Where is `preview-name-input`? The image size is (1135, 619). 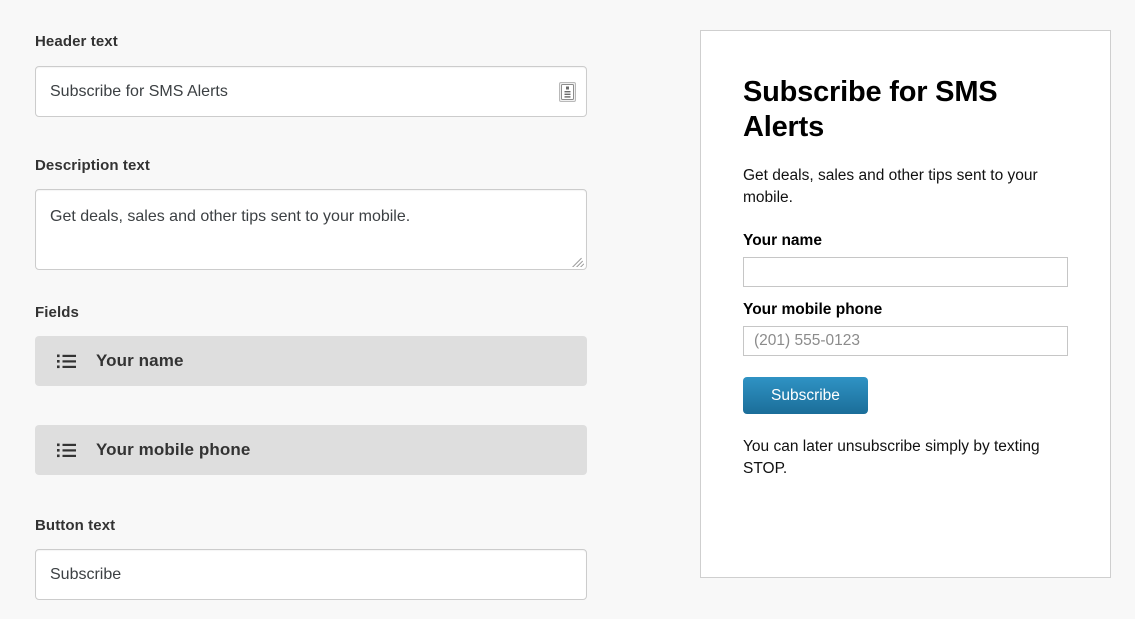 preview-name-input is located at coordinates (905, 272).